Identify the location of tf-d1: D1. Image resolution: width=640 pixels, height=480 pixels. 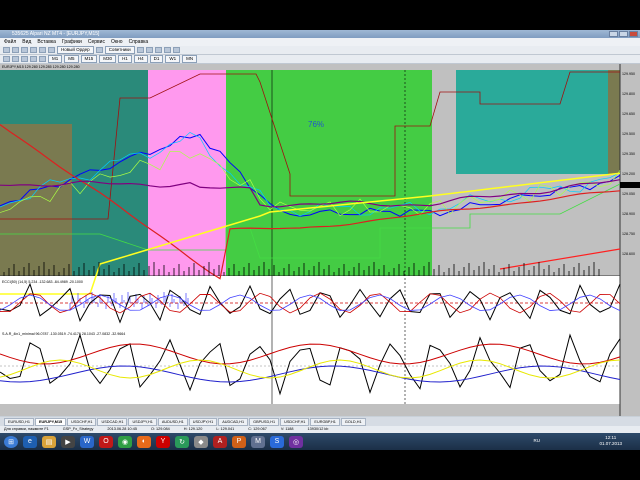
(156, 59).